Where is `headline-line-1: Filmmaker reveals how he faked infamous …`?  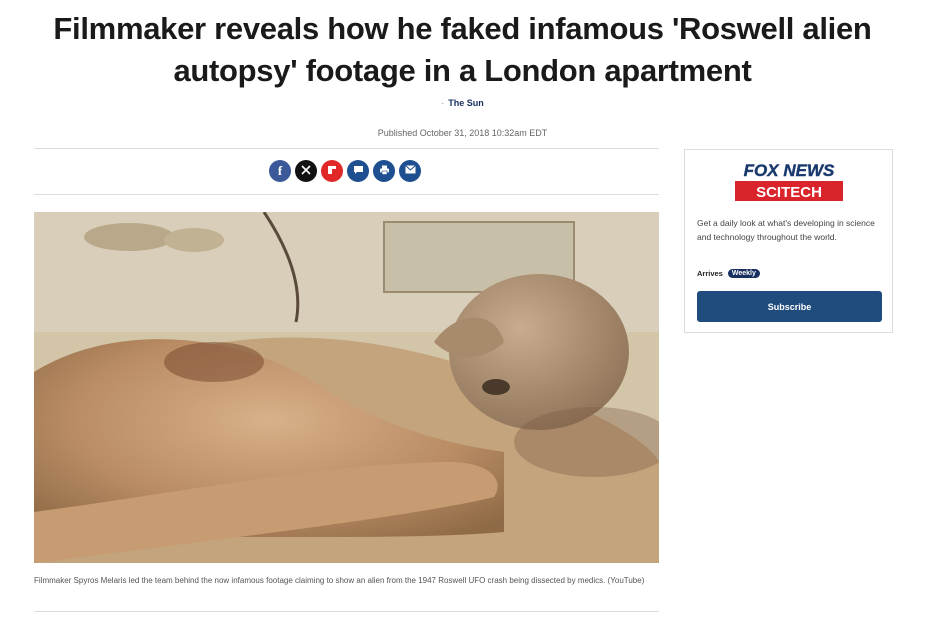
headline-line-1: Filmmaker reveals how he faked infamous … is located at coordinates (462, 28).